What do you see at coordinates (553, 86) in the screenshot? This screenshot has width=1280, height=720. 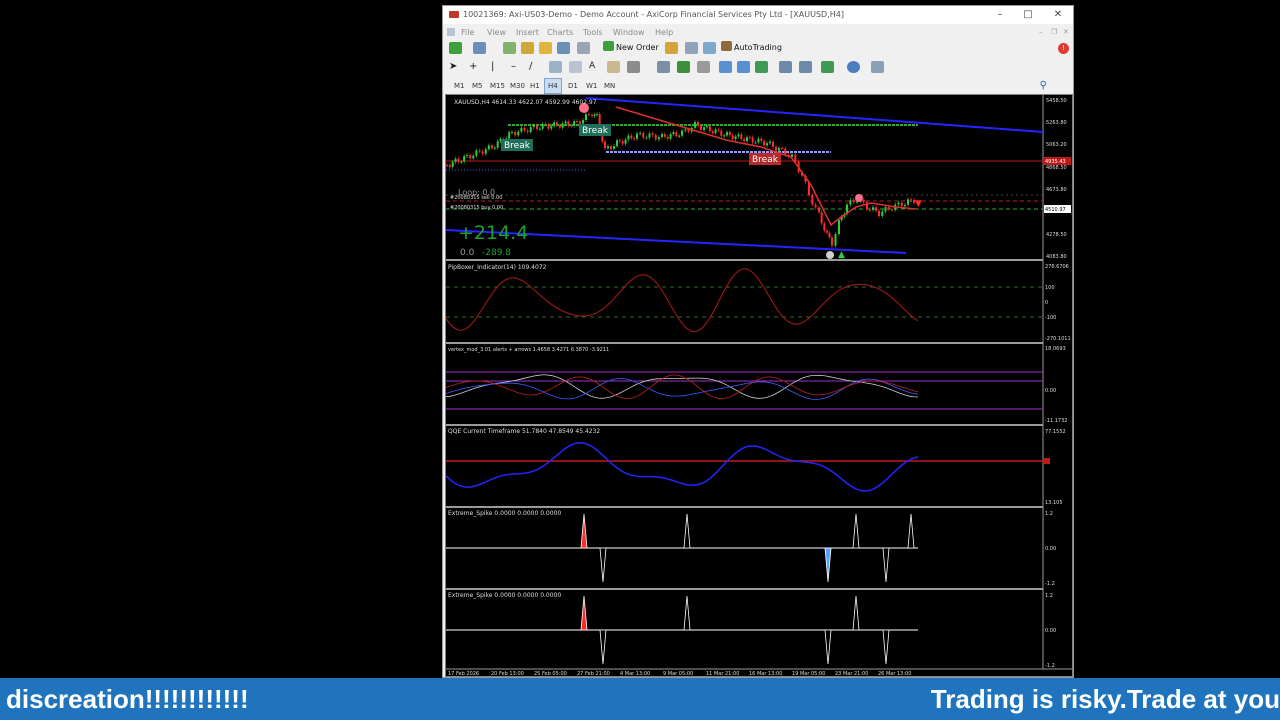 I see `timeframe-h4: H4` at bounding box center [553, 86].